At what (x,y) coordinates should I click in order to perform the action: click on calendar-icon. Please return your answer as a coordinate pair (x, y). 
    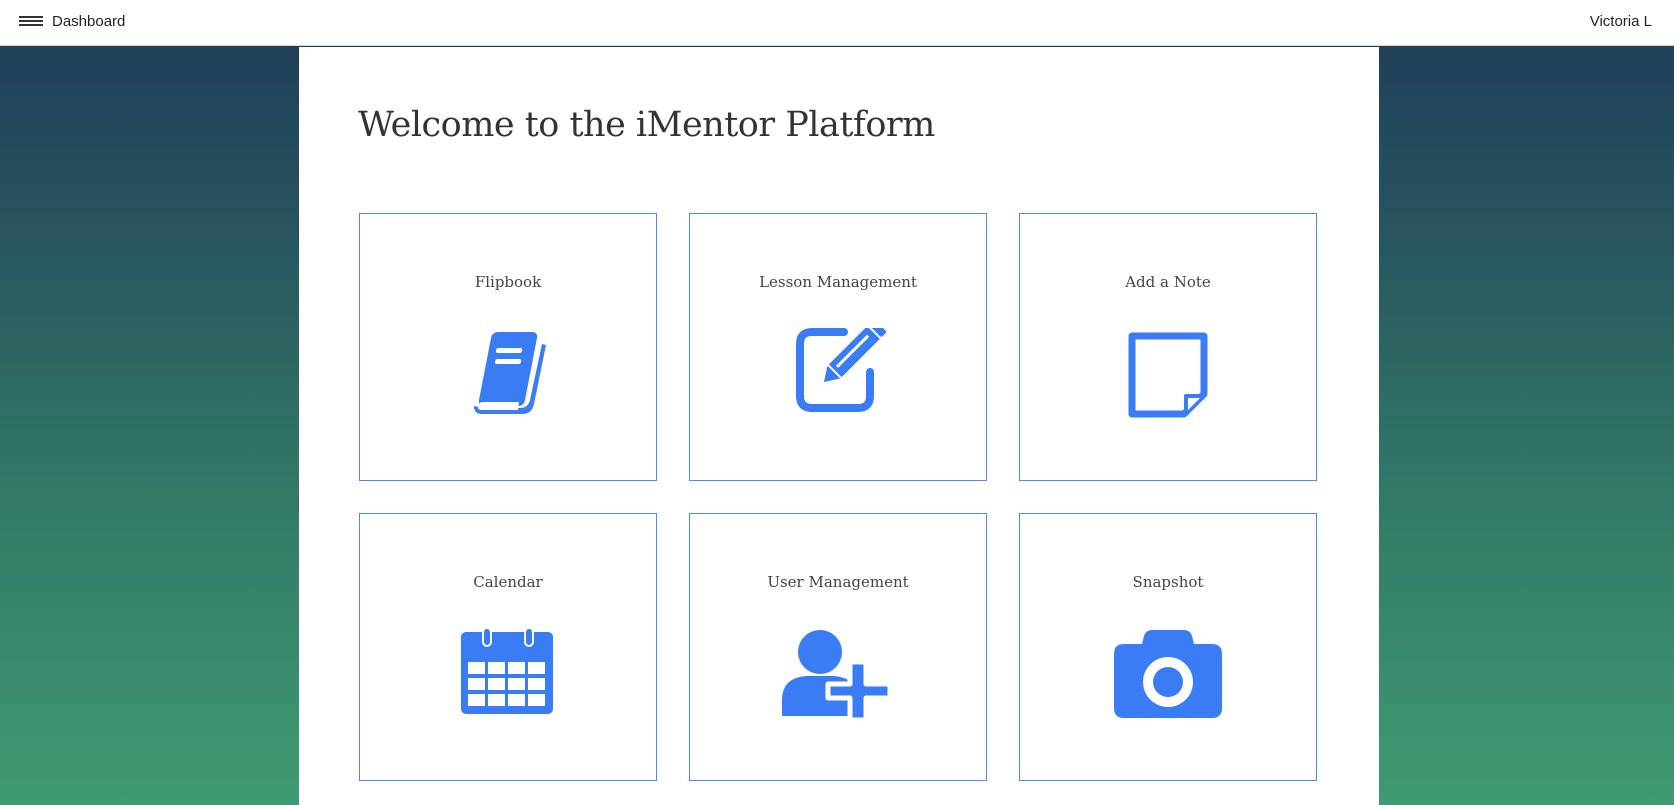
    Looking at the image, I should click on (508, 676).